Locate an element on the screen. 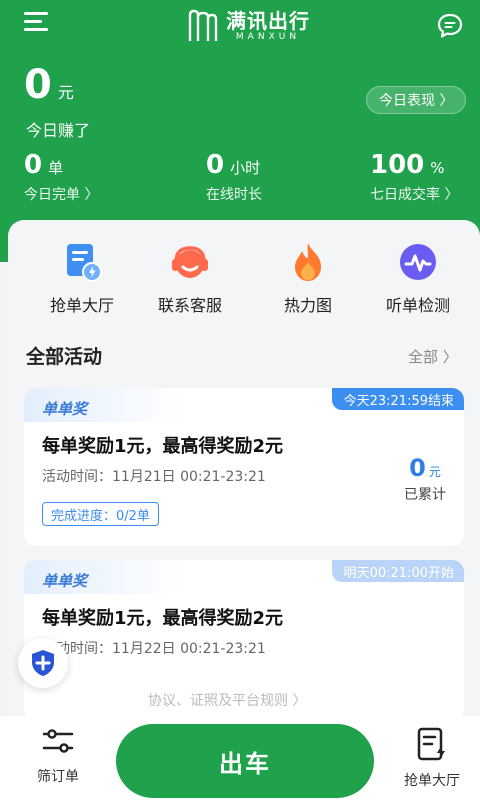 The image size is (480, 800). stat-online-hours: 0 小时 在线时长 is located at coordinates (234, 177).